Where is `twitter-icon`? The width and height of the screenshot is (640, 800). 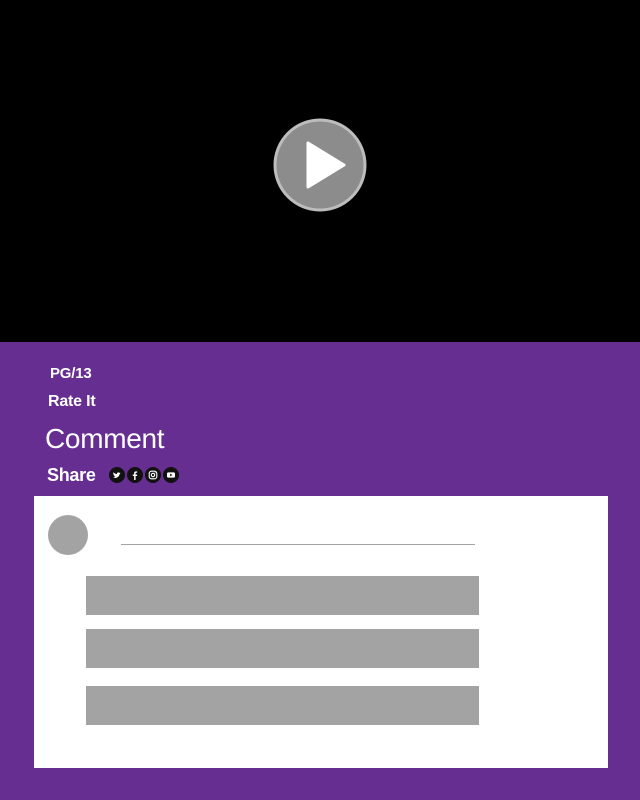
twitter-icon is located at coordinates (116, 475).